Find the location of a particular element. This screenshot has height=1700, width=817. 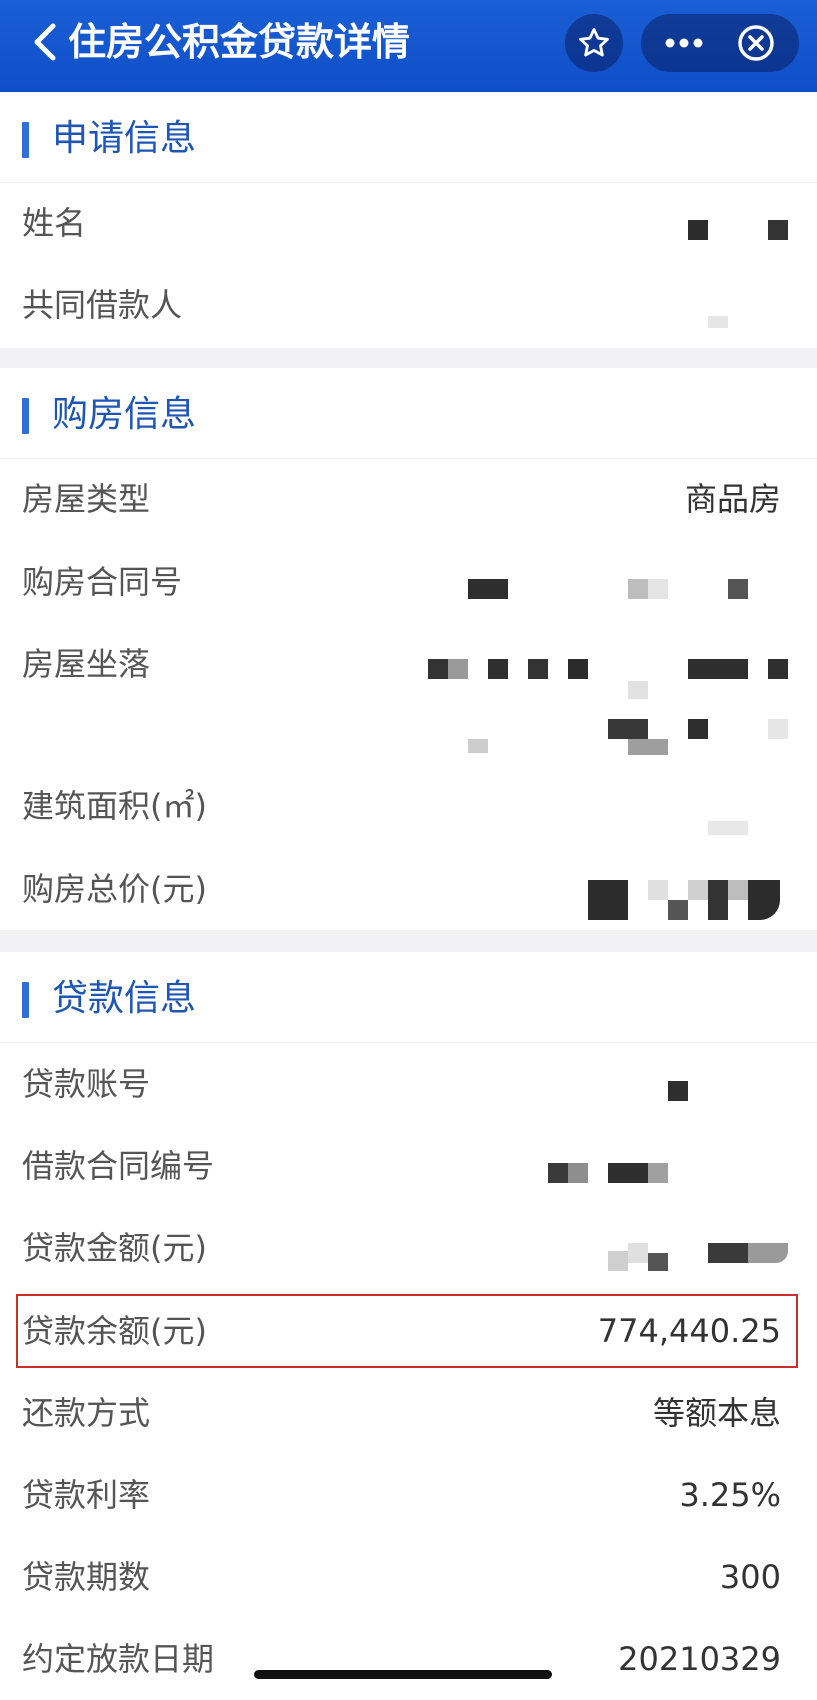

redacted-loan-account is located at coordinates (408, 1085).